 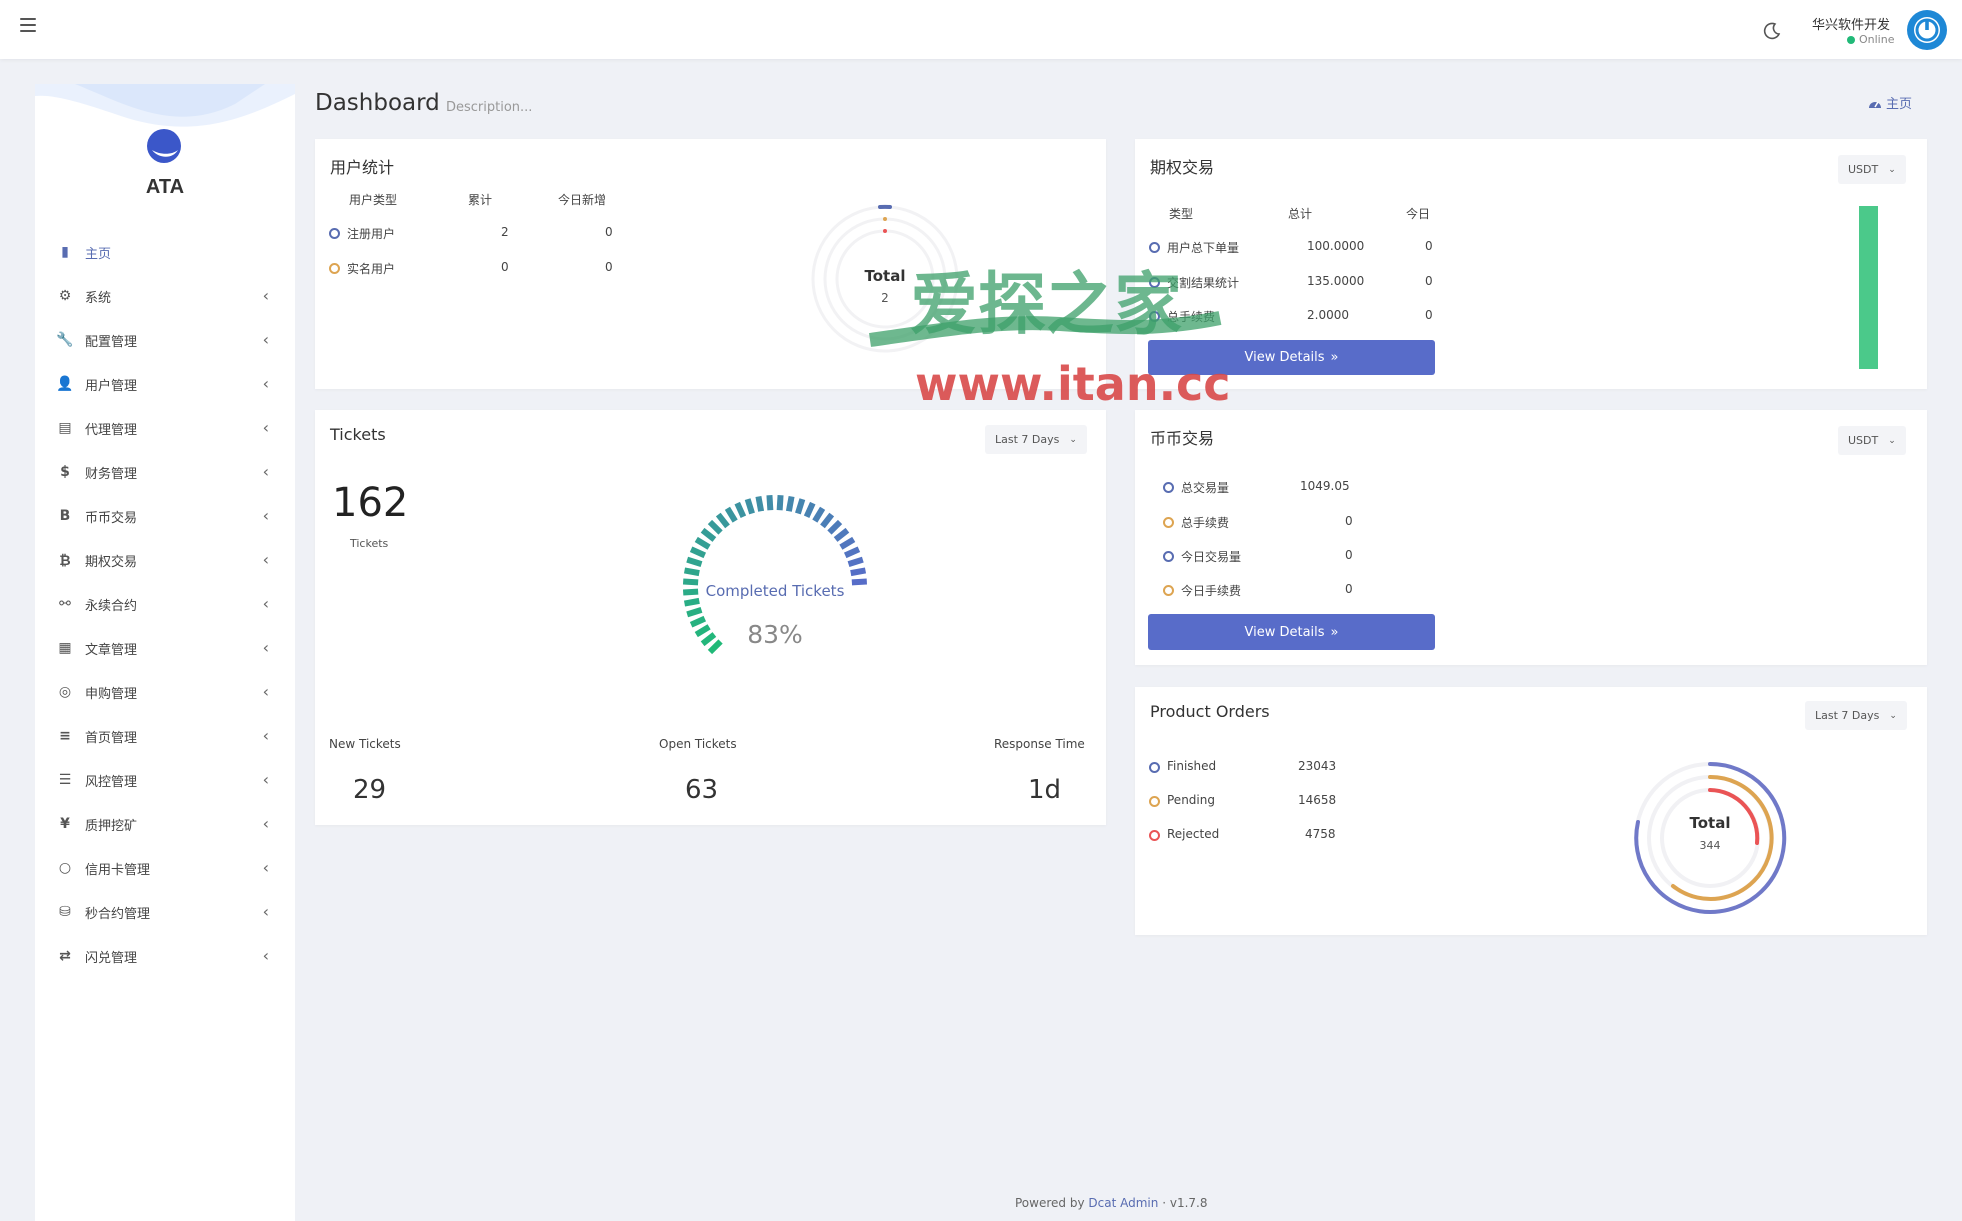 What do you see at coordinates (65, 868) in the screenshot?
I see `circle-icon: ○` at bounding box center [65, 868].